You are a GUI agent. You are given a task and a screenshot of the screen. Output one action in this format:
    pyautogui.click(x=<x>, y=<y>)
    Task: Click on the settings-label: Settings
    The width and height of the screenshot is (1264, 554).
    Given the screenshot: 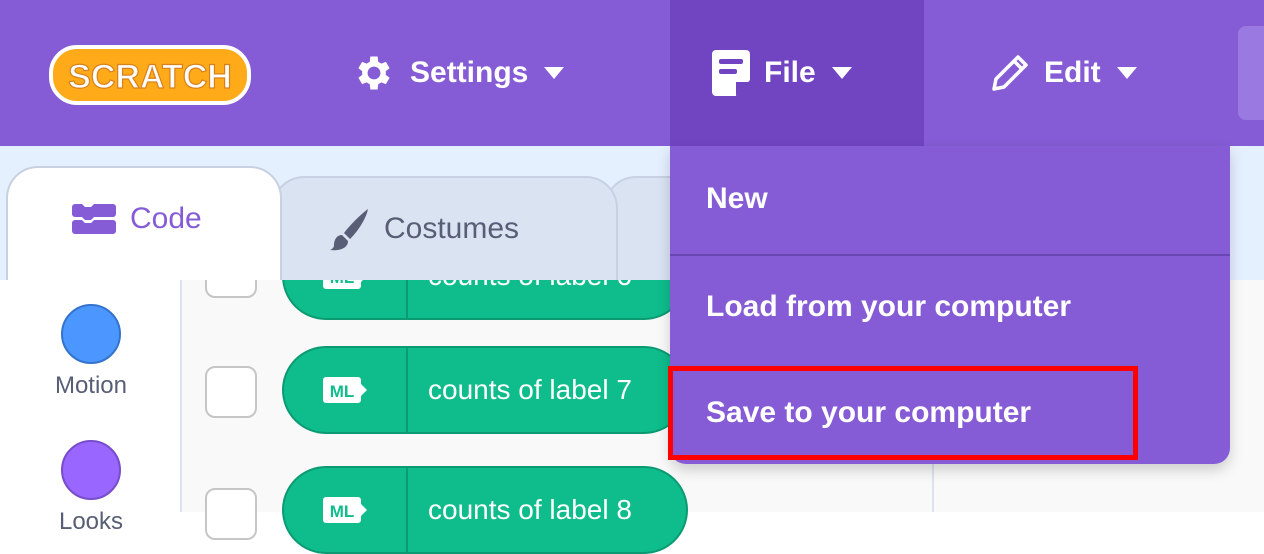 What is the action you would take?
    pyautogui.click(x=469, y=72)
    